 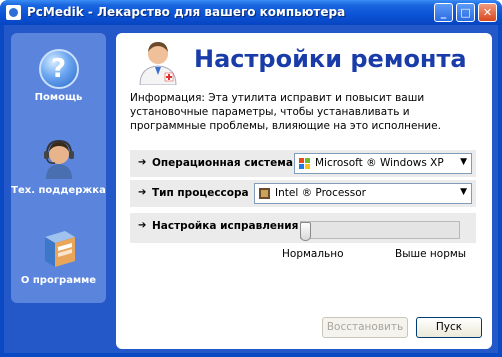 I want to click on sidebar-item-support: Тех. поддержка, so click(x=58, y=166).